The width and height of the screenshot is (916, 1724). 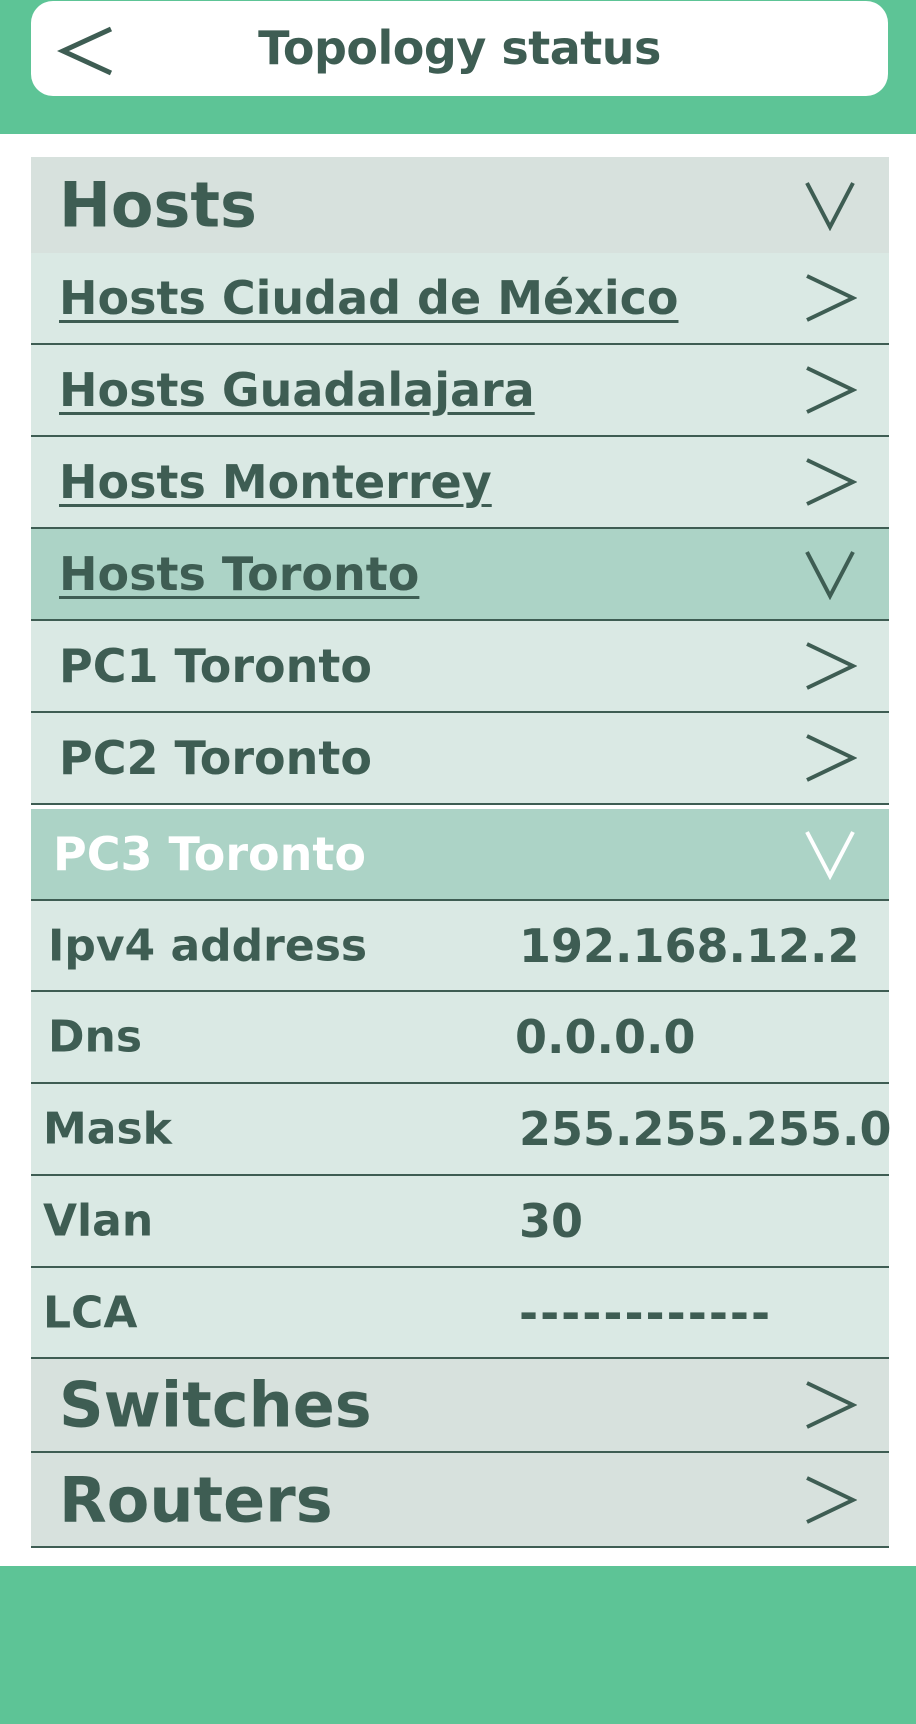 What do you see at coordinates (208, 945) in the screenshot?
I see `detail-key: Ipv4 address` at bounding box center [208, 945].